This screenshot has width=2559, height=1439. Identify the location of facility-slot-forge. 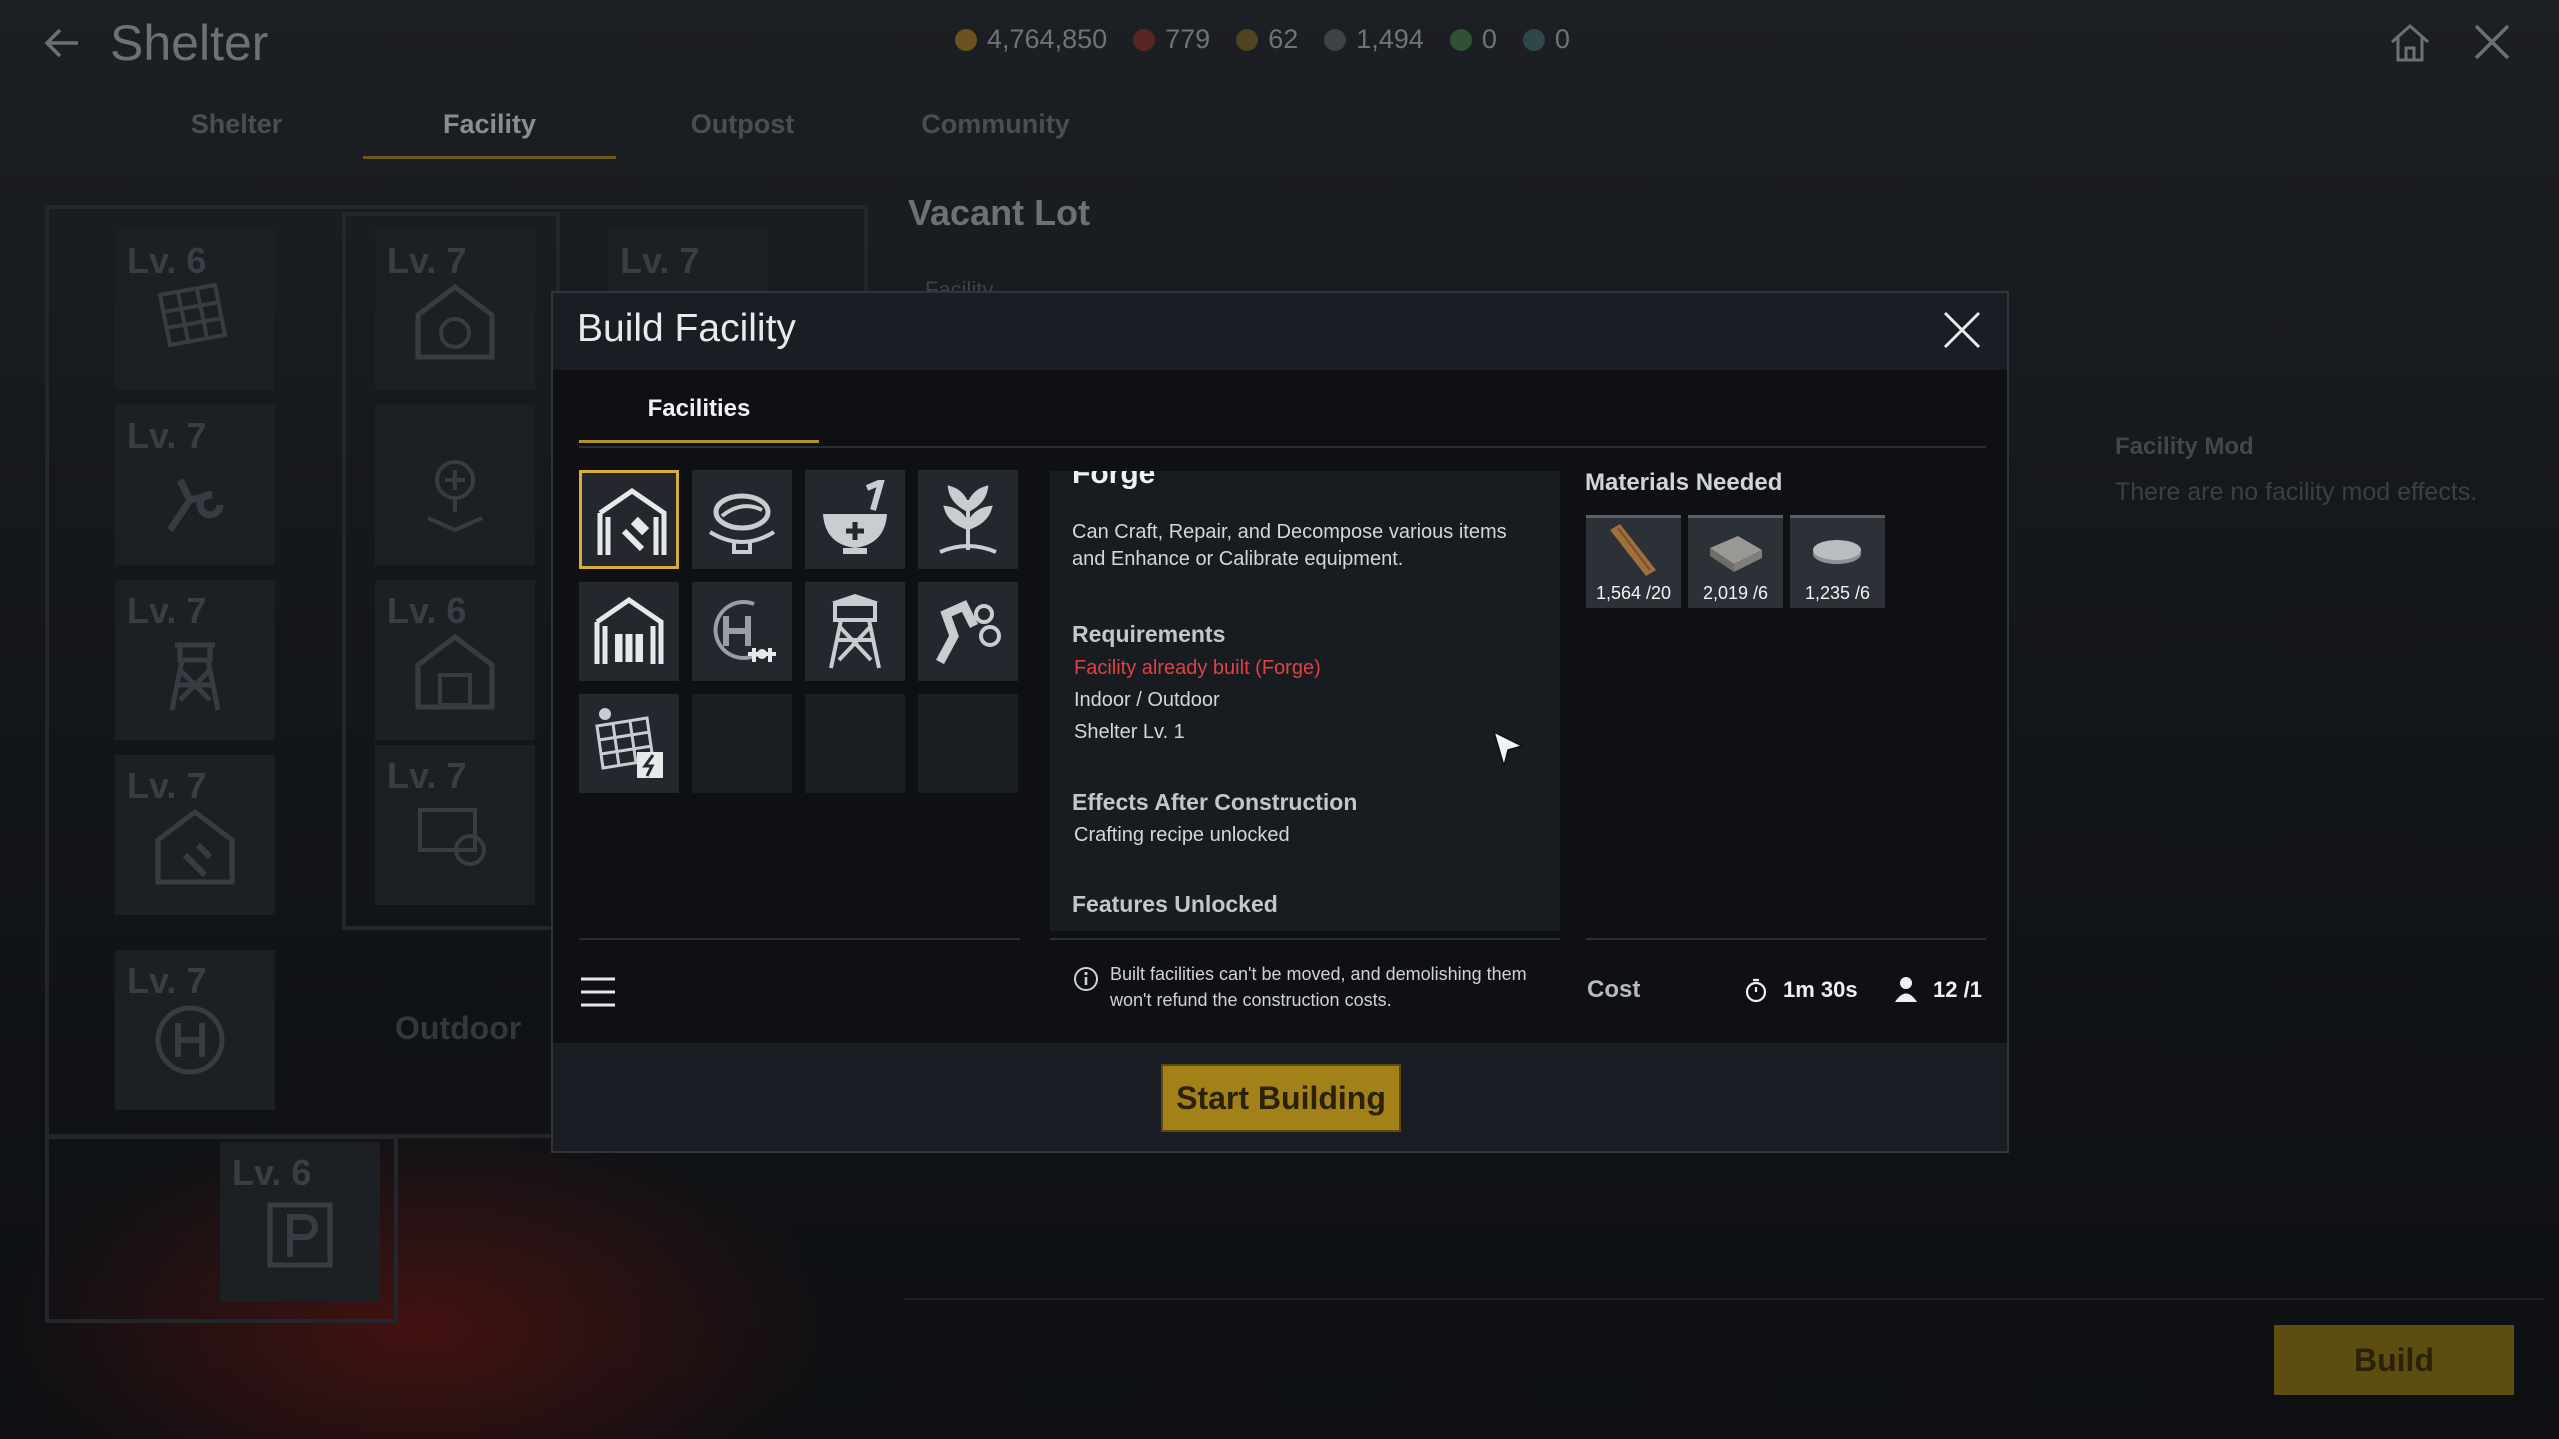
(629, 519).